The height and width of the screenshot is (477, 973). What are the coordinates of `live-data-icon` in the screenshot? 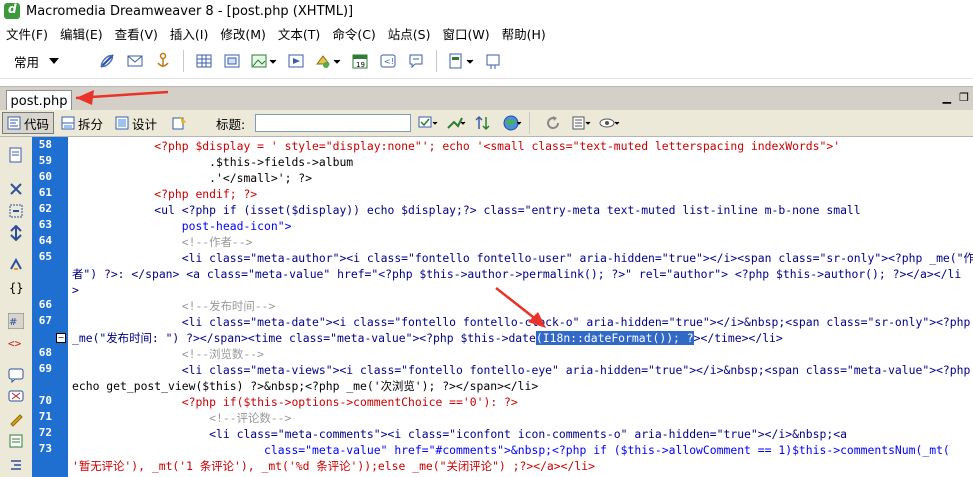 It's located at (179, 123).